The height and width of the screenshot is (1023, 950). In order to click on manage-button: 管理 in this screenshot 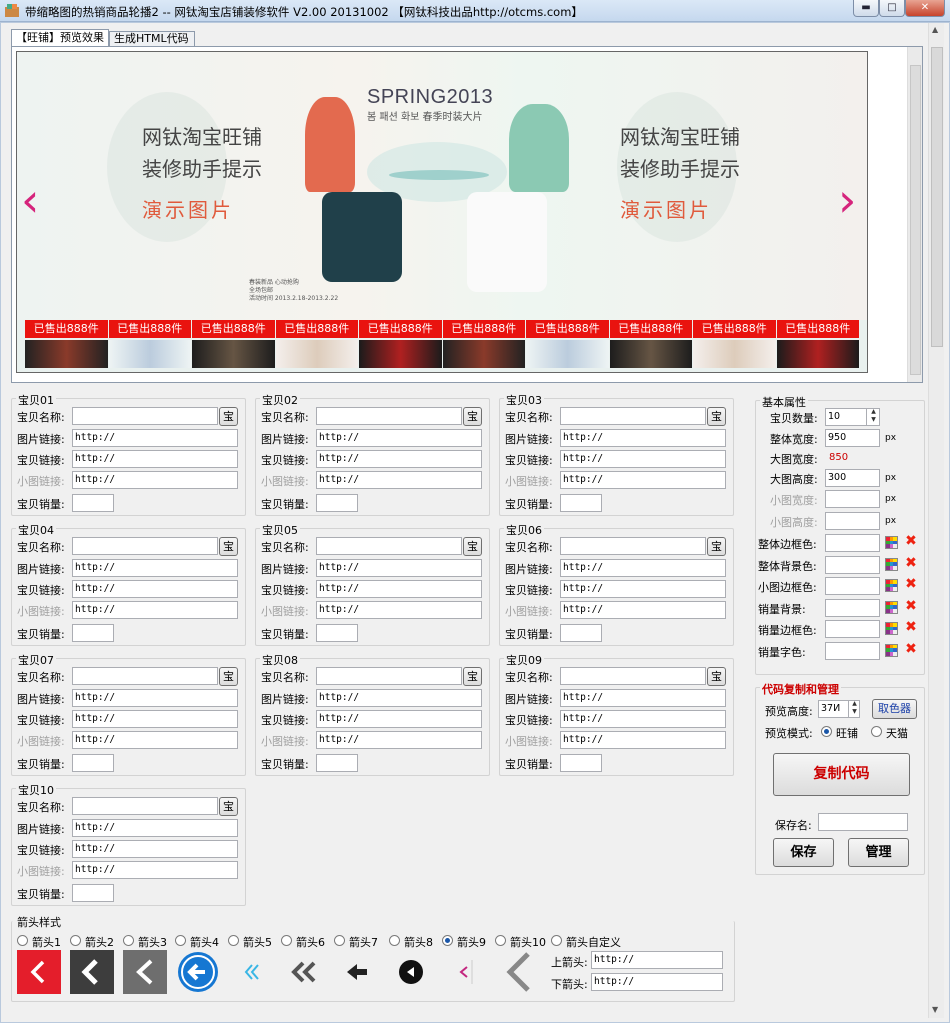, I will do `click(878, 852)`.